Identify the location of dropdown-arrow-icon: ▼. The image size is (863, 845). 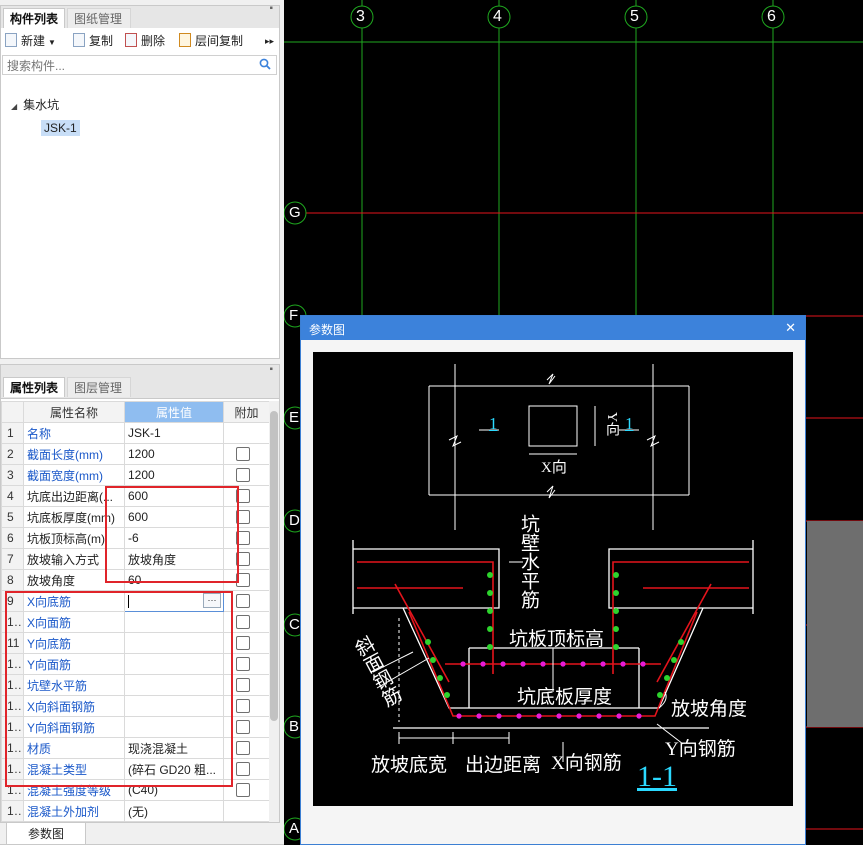
(52, 42).